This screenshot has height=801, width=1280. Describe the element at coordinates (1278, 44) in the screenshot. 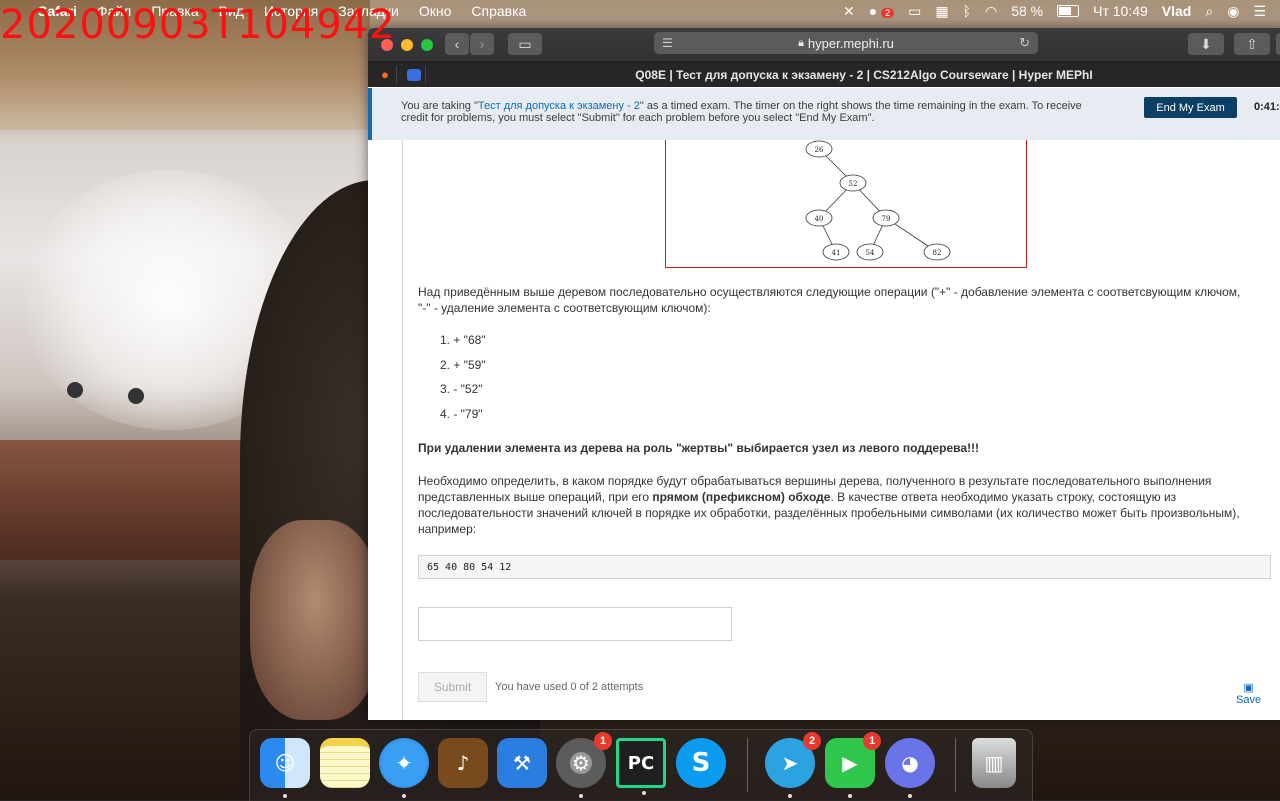

I see `more-icon` at that location.